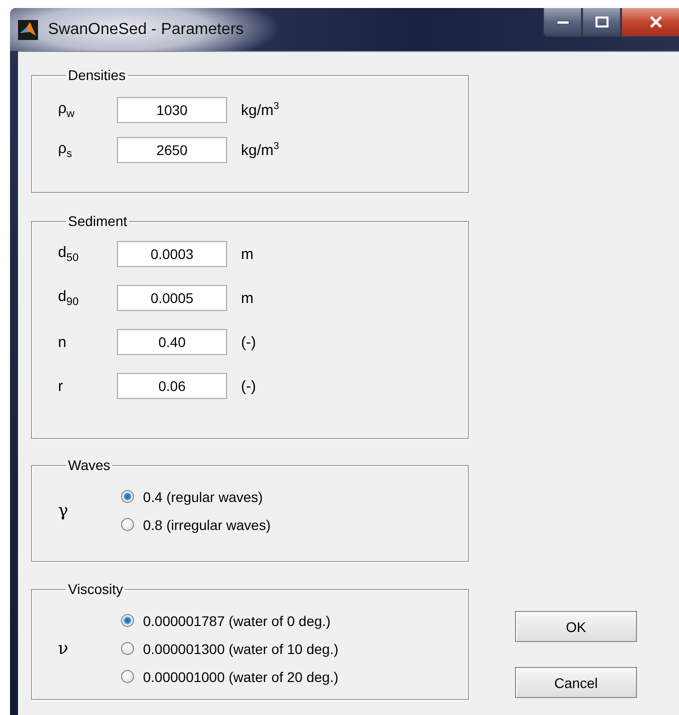 This screenshot has height=715, width=679. What do you see at coordinates (203, 496) in the screenshot?
I see `radio-label: 0.4 (regular waves)` at bounding box center [203, 496].